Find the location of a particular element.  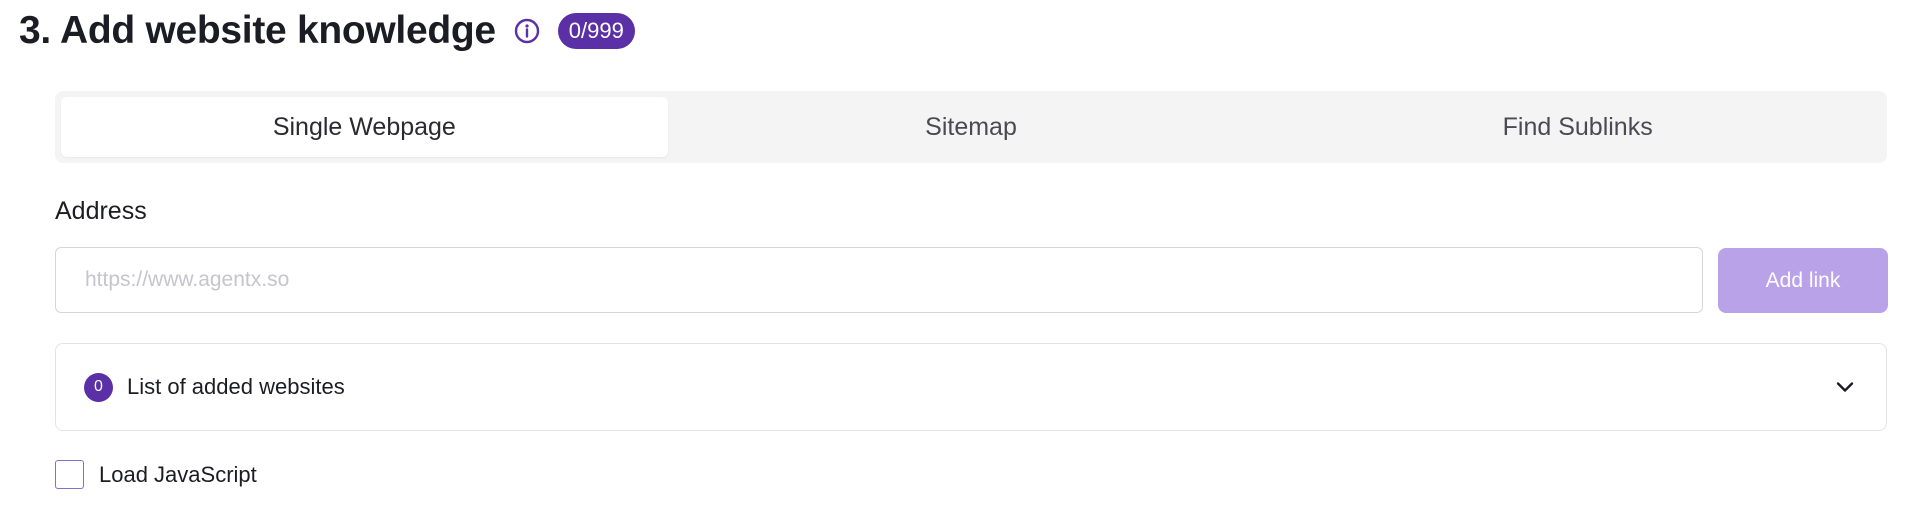

count-badge: 0/999 is located at coordinates (596, 31).